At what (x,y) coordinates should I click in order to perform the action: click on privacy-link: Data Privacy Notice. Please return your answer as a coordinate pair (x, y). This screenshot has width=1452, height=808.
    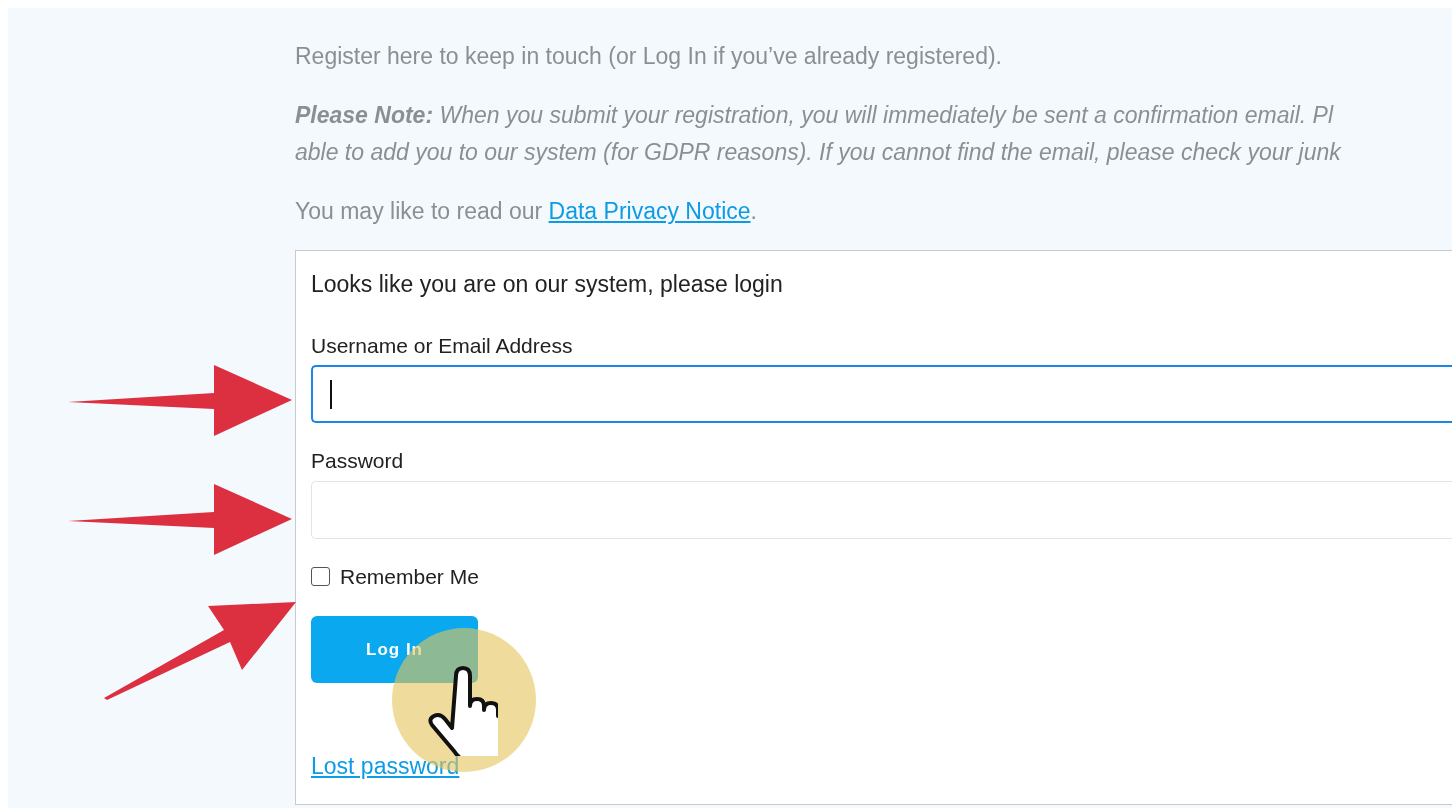
    Looking at the image, I should click on (649, 211).